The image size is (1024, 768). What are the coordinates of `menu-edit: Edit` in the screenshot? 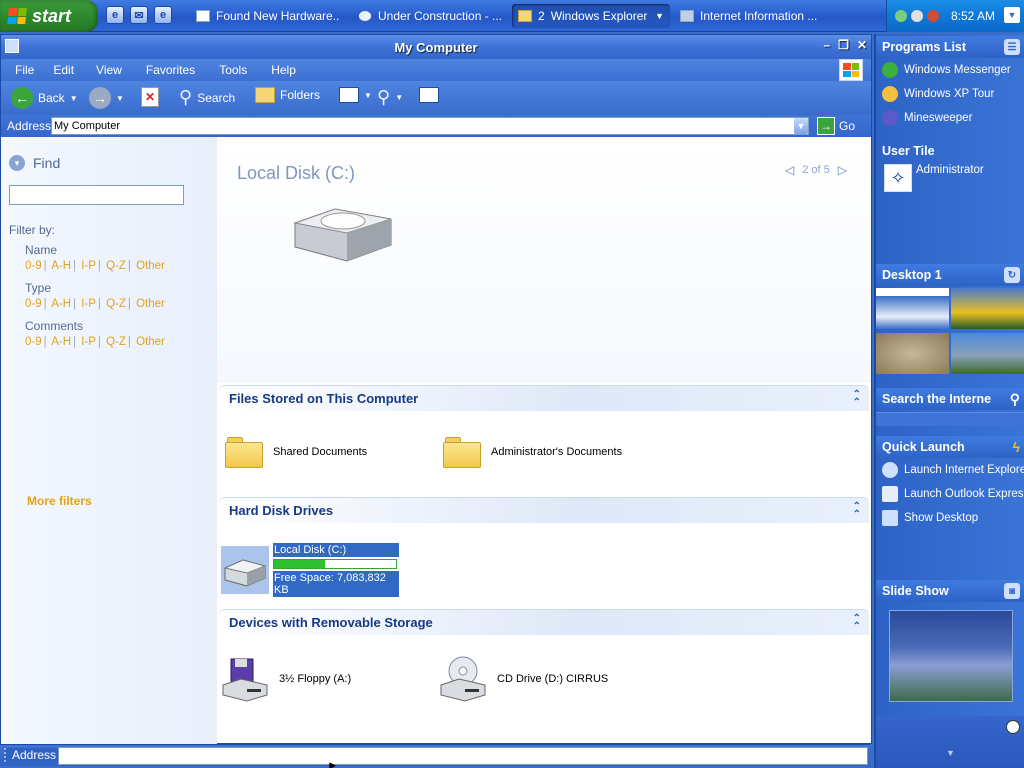 It's located at (74, 70).